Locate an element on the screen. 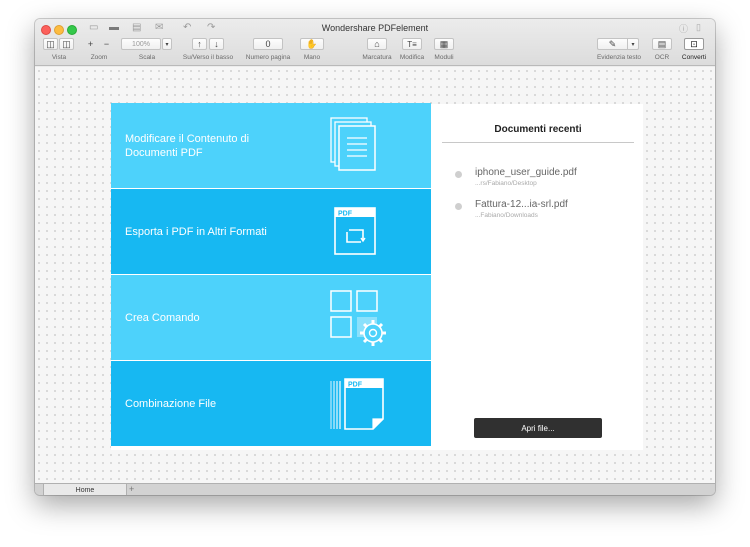 This screenshot has width=750, height=547. page-up-button: ↑ is located at coordinates (199, 44).